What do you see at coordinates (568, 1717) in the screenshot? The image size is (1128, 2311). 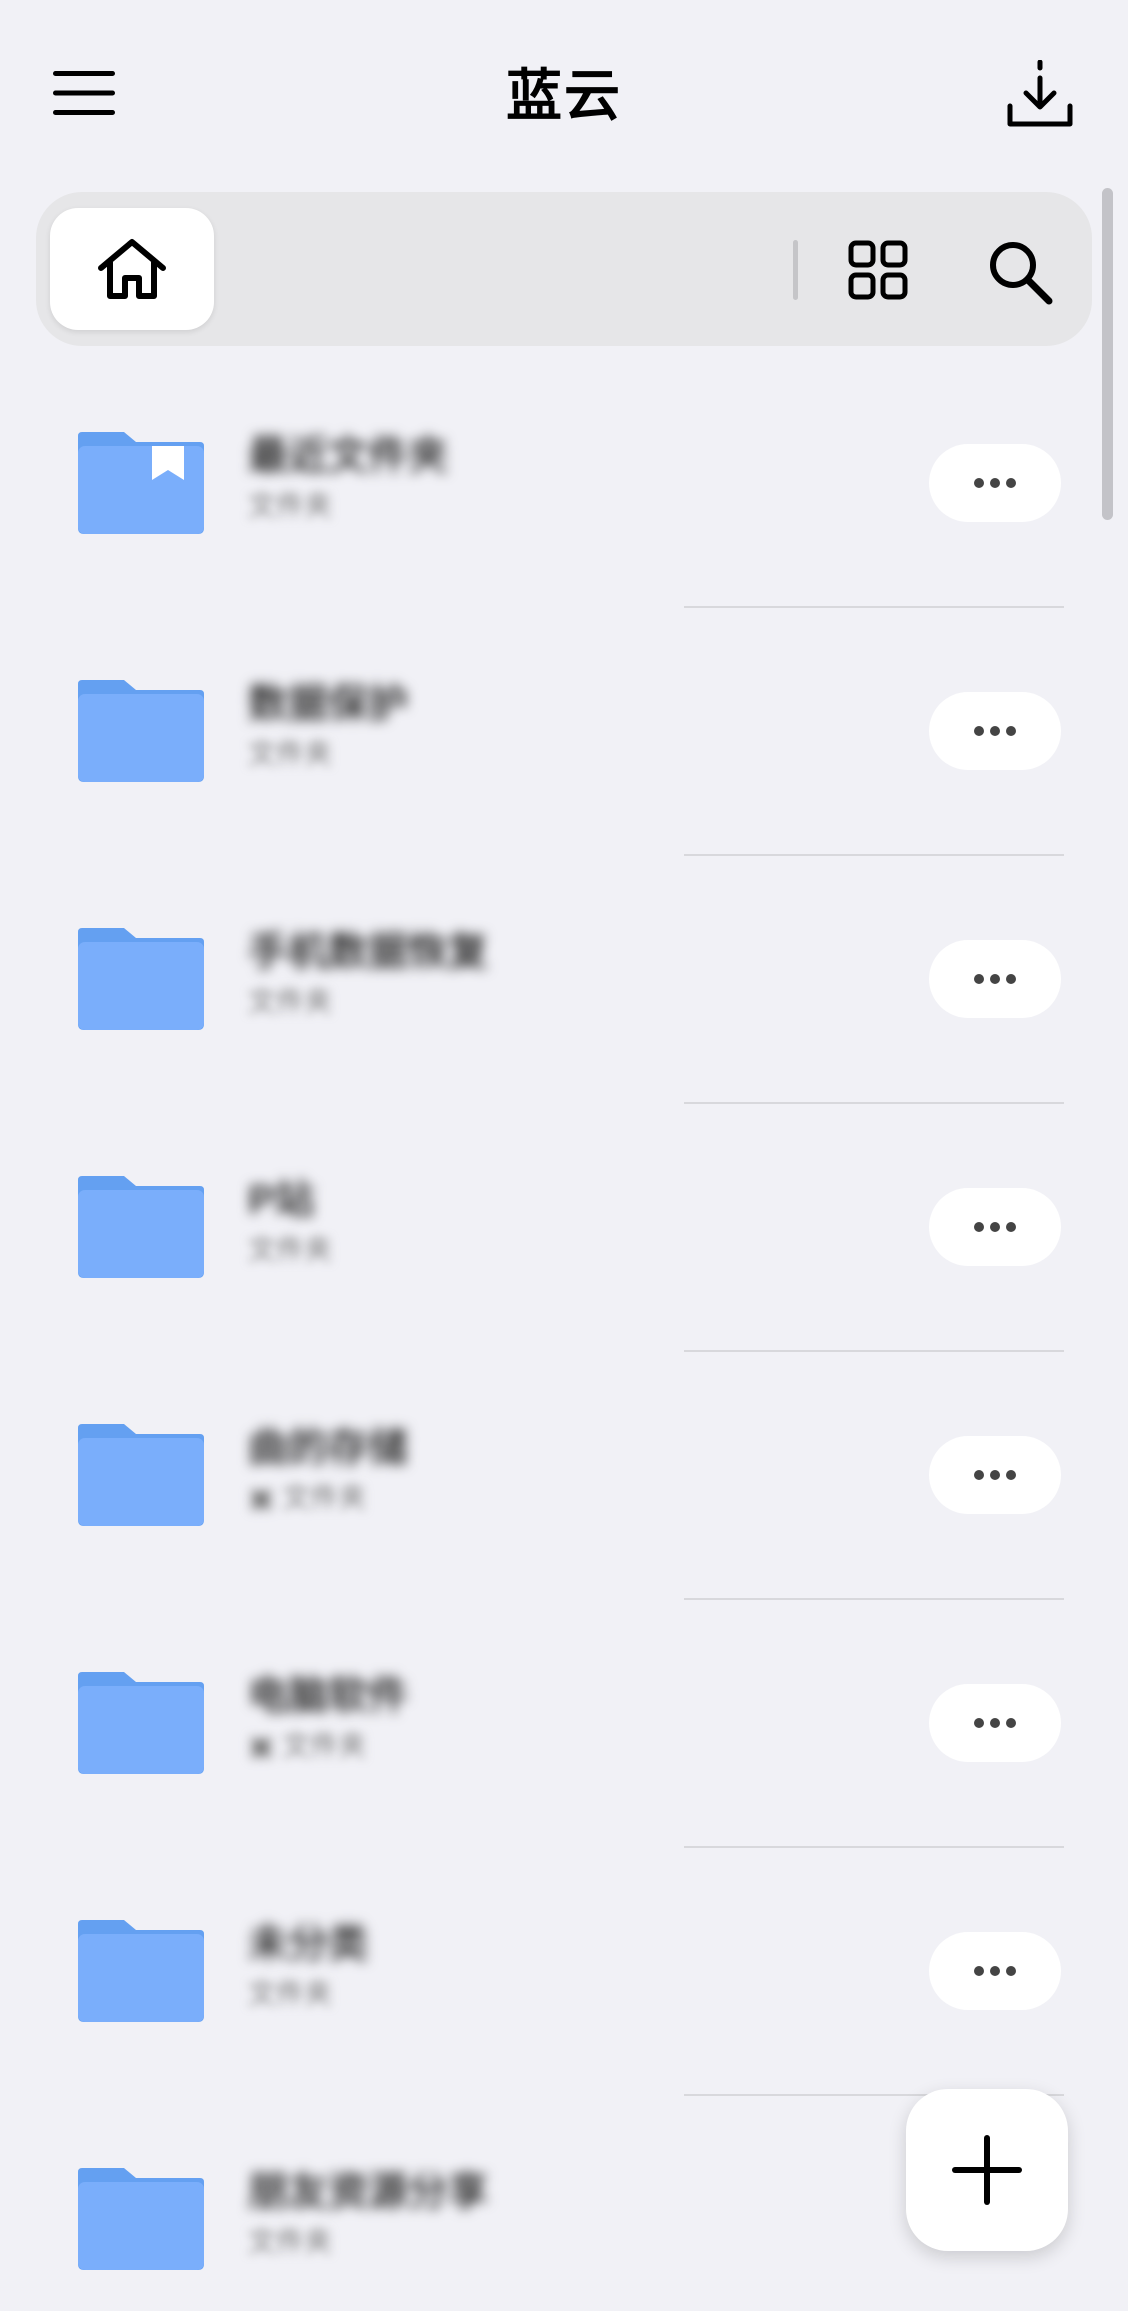 I see `file-info: 电脑软件 ▣ 文件夹` at bounding box center [568, 1717].